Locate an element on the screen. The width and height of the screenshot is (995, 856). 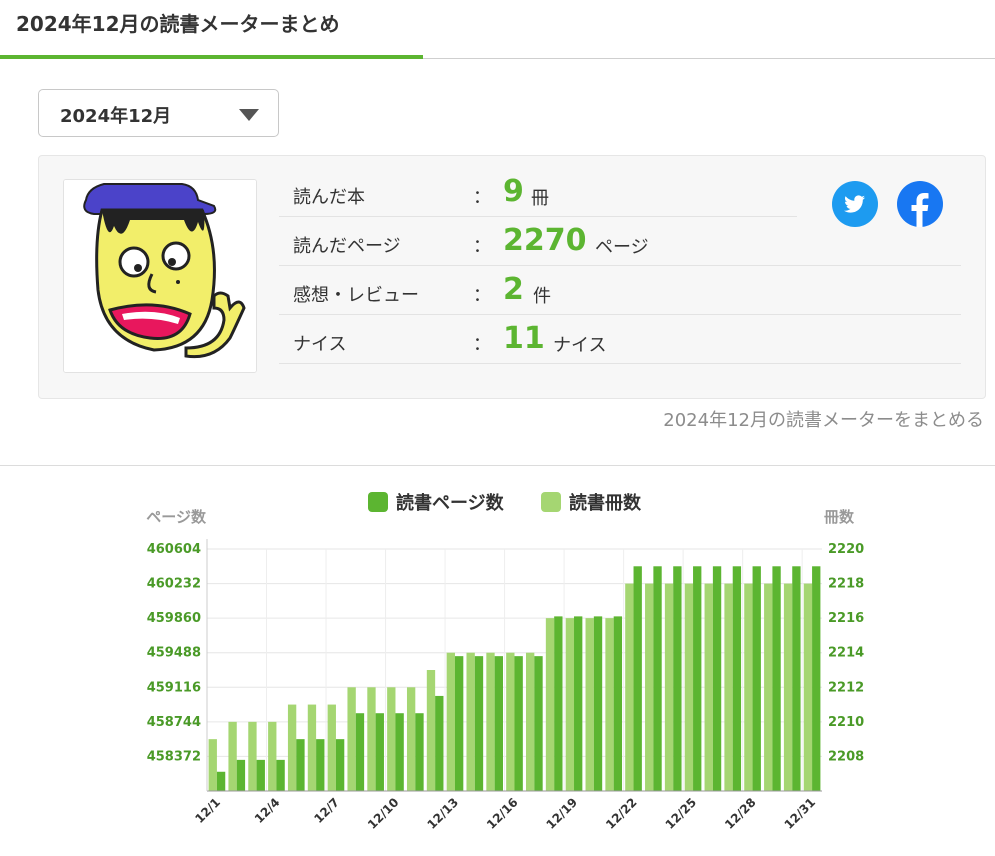
x-tick-label: 12/13 is located at coordinates (442, 813).